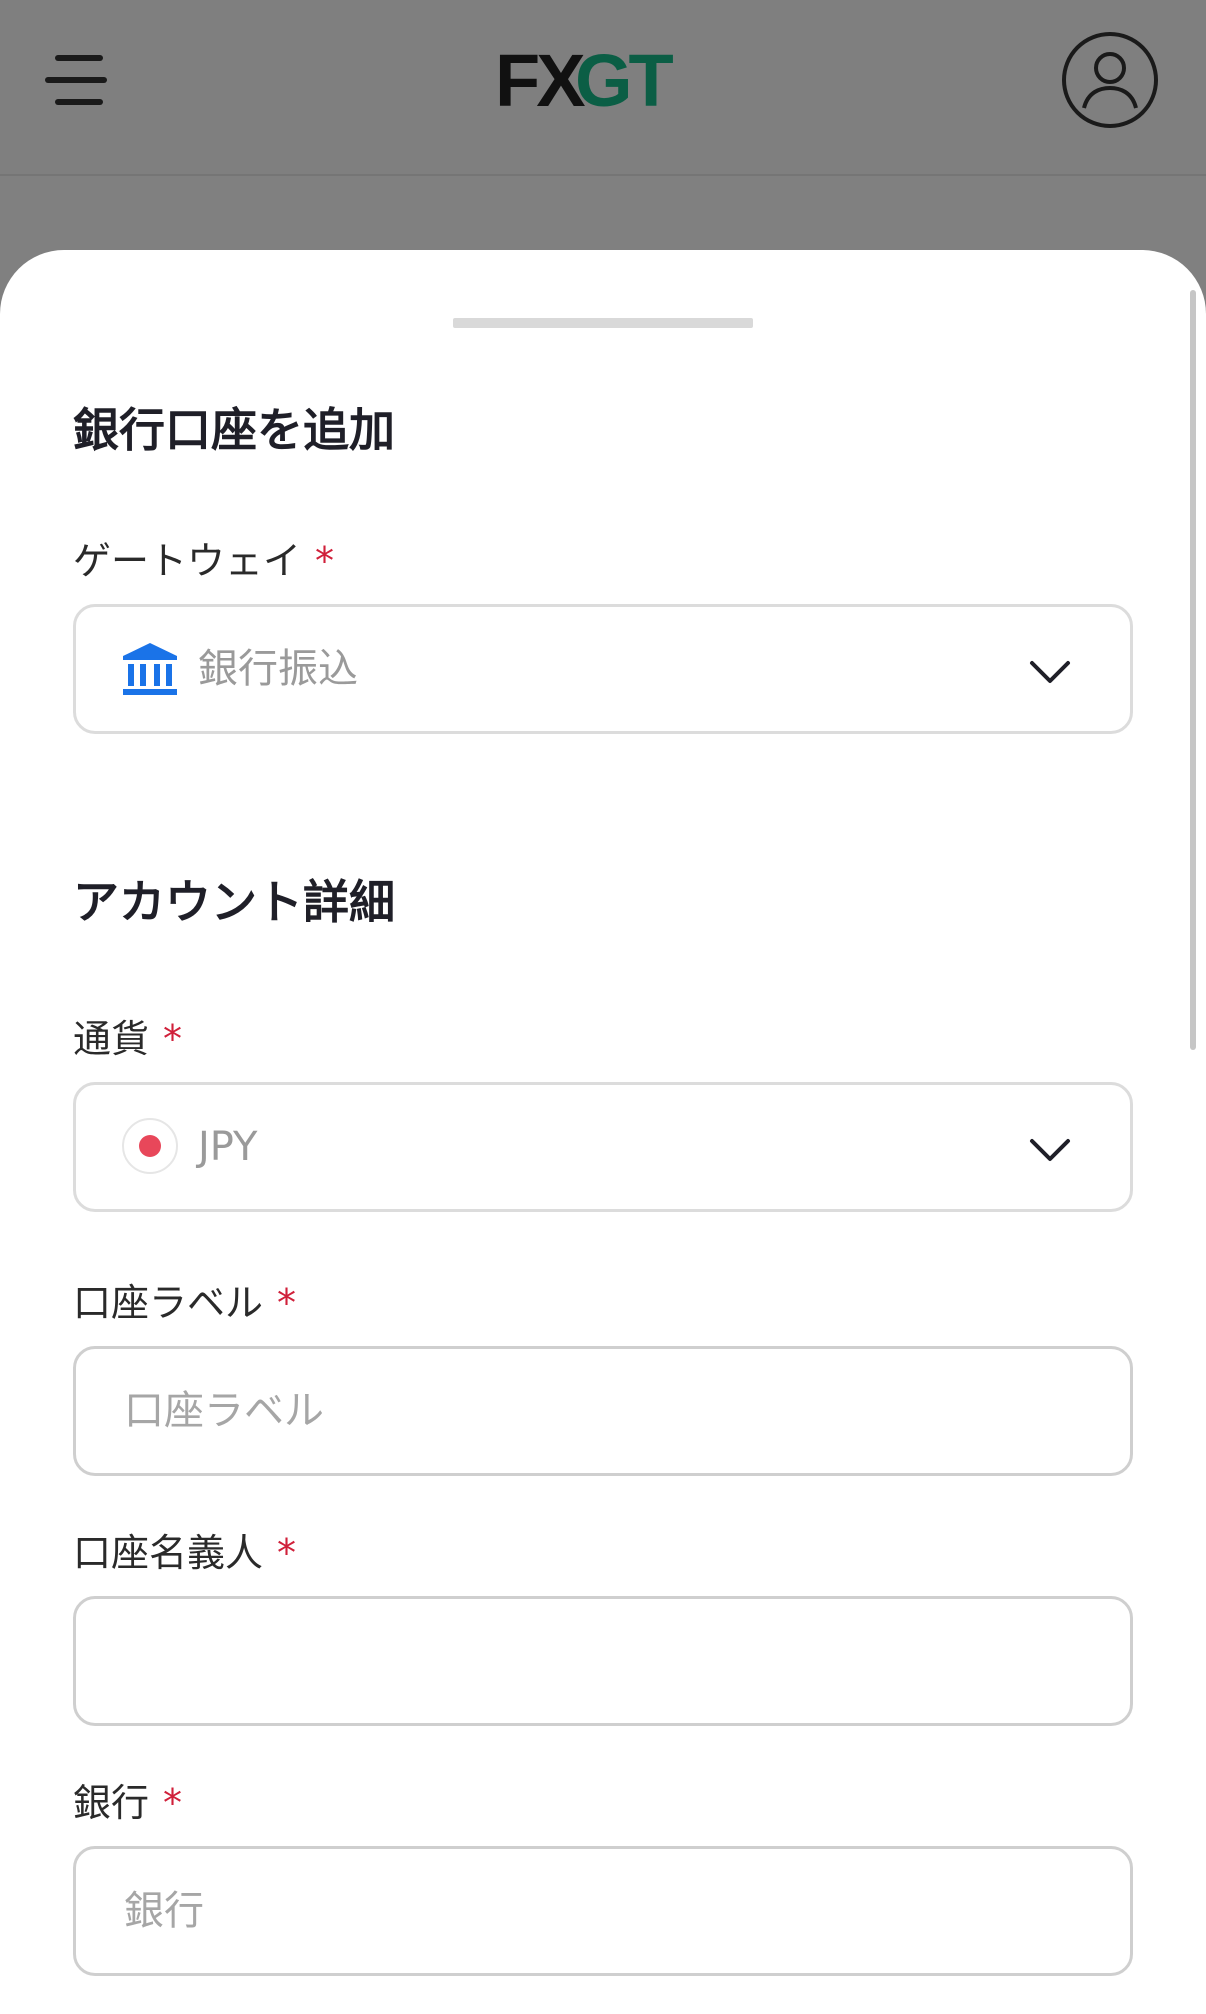  Describe the element at coordinates (168, 1553) in the screenshot. I see `account-holder-label-text: 口座名義人` at that location.